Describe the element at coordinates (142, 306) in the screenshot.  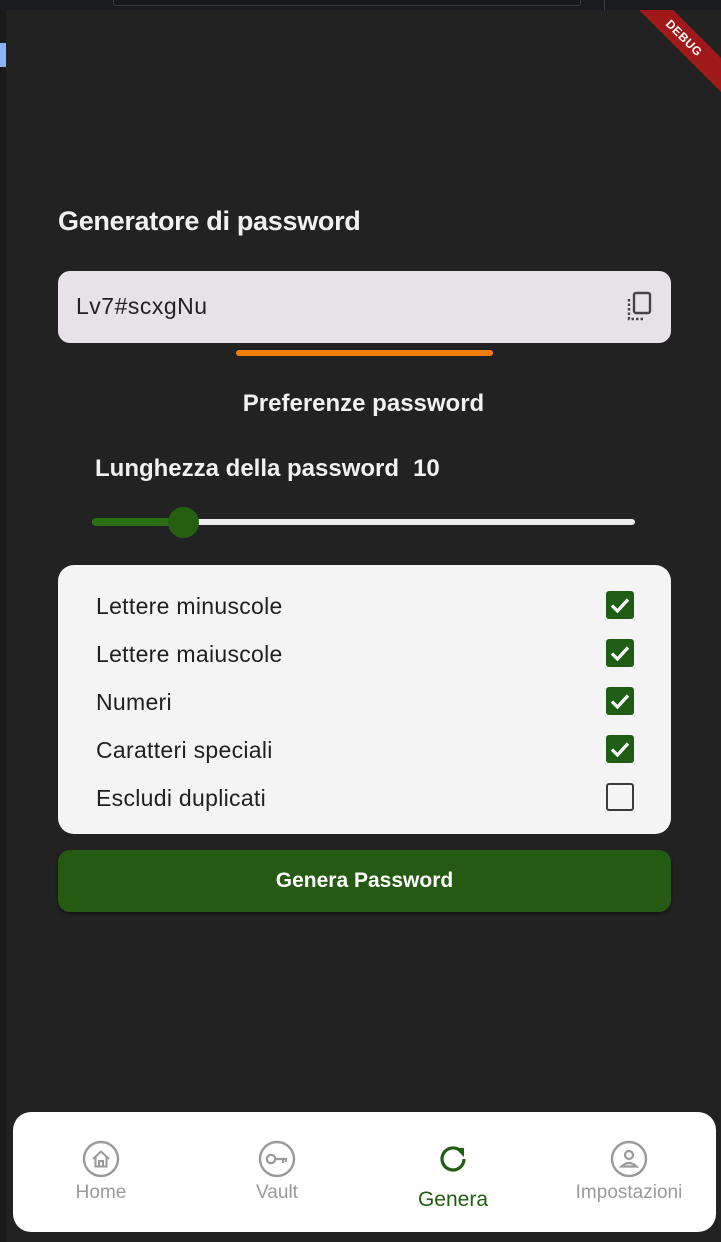
I see `generated-password-text: Lv7#scxgNu` at that location.